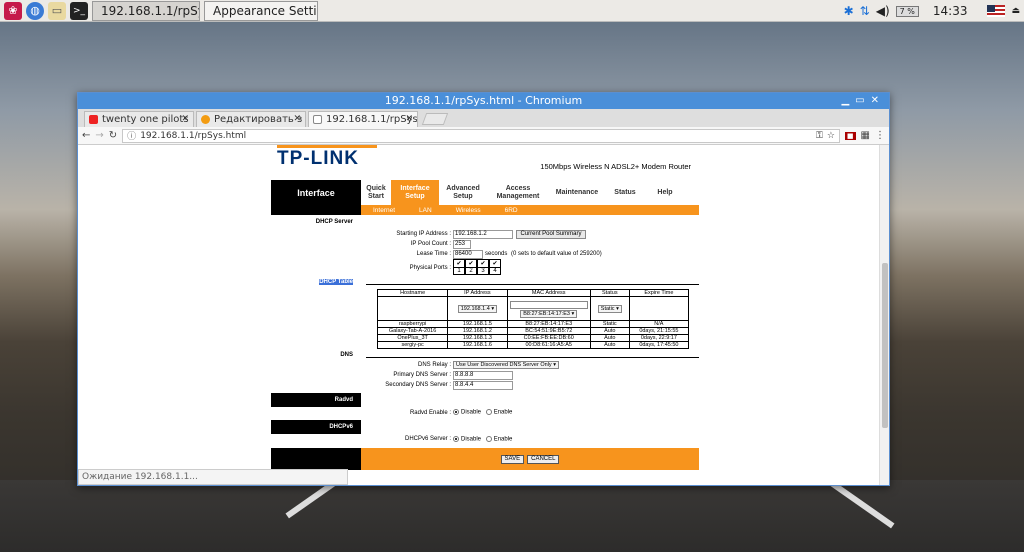 The image size is (1024, 552). I want to click on port-2: ✔ 2, so click(471, 267).